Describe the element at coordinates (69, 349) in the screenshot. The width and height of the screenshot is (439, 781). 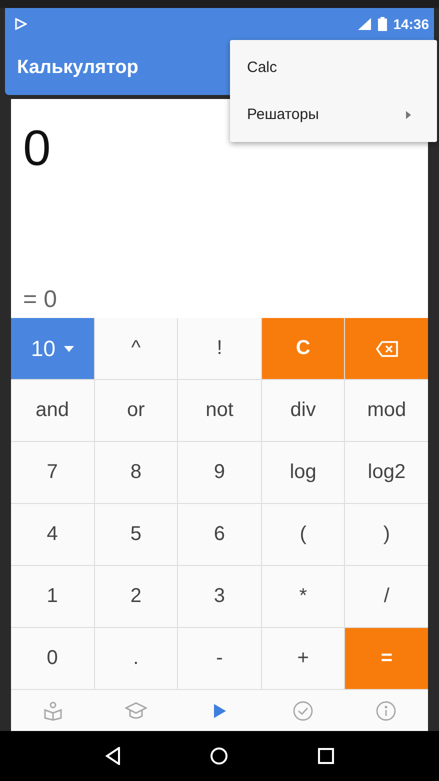
I see `dropdown-caret-icon` at that location.